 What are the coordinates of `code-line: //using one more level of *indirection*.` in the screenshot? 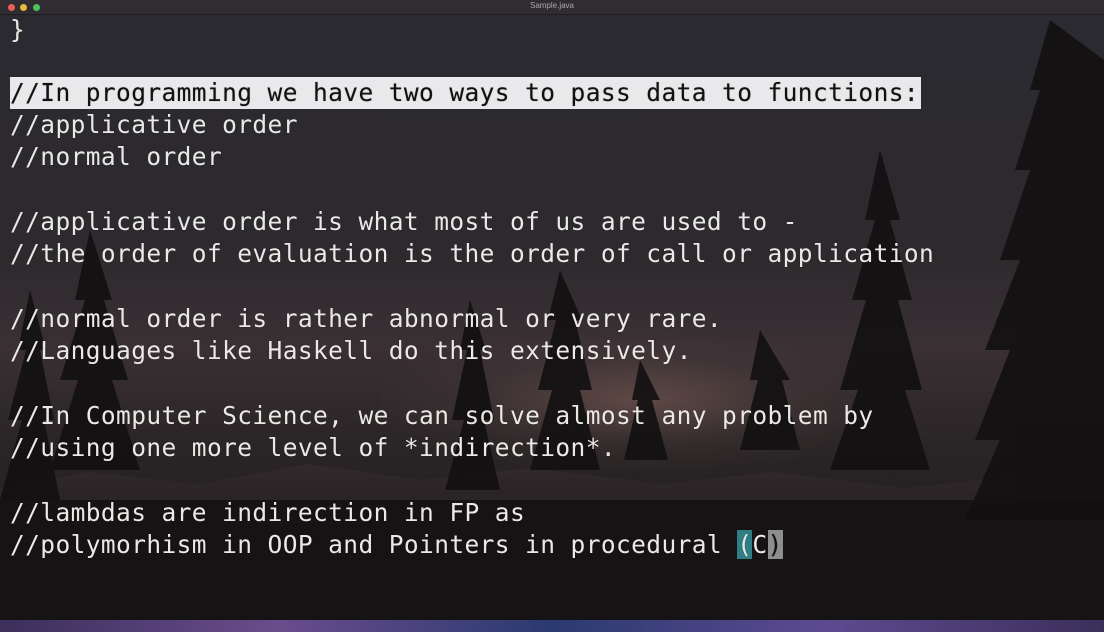 It's located at (313, 448).